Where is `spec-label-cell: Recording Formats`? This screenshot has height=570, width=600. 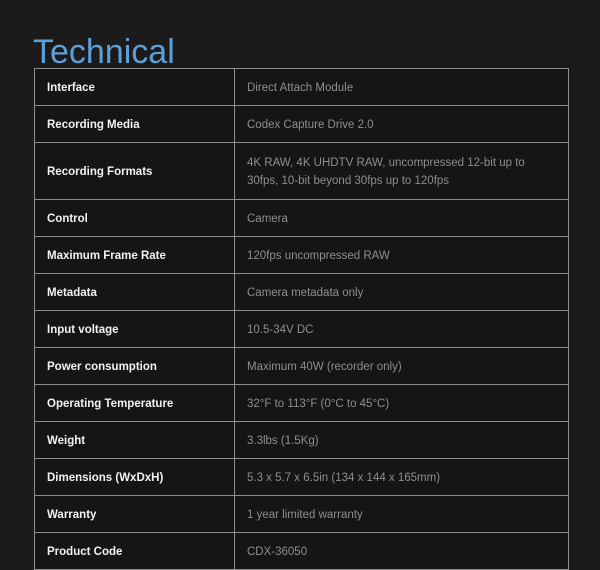
spec-label-cell: Recording Formats is located at coordinates (134, 171).